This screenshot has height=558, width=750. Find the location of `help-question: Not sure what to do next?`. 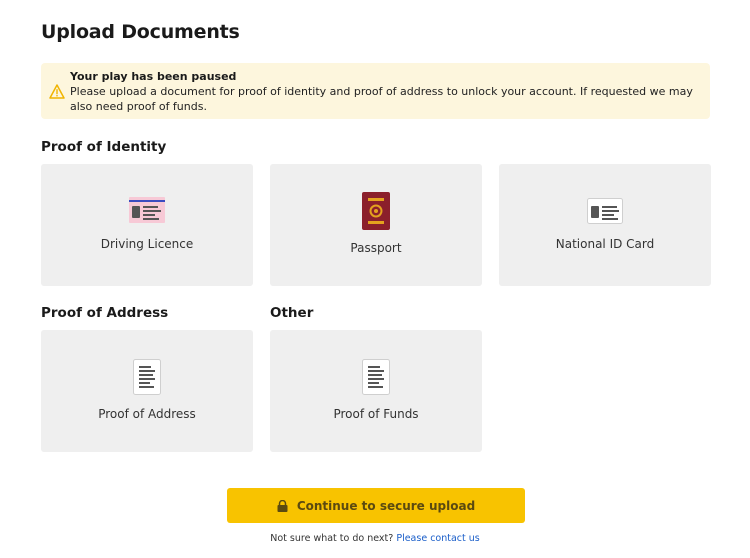

help-question: Not sure what to do next? is located at coordinates (332, 538).